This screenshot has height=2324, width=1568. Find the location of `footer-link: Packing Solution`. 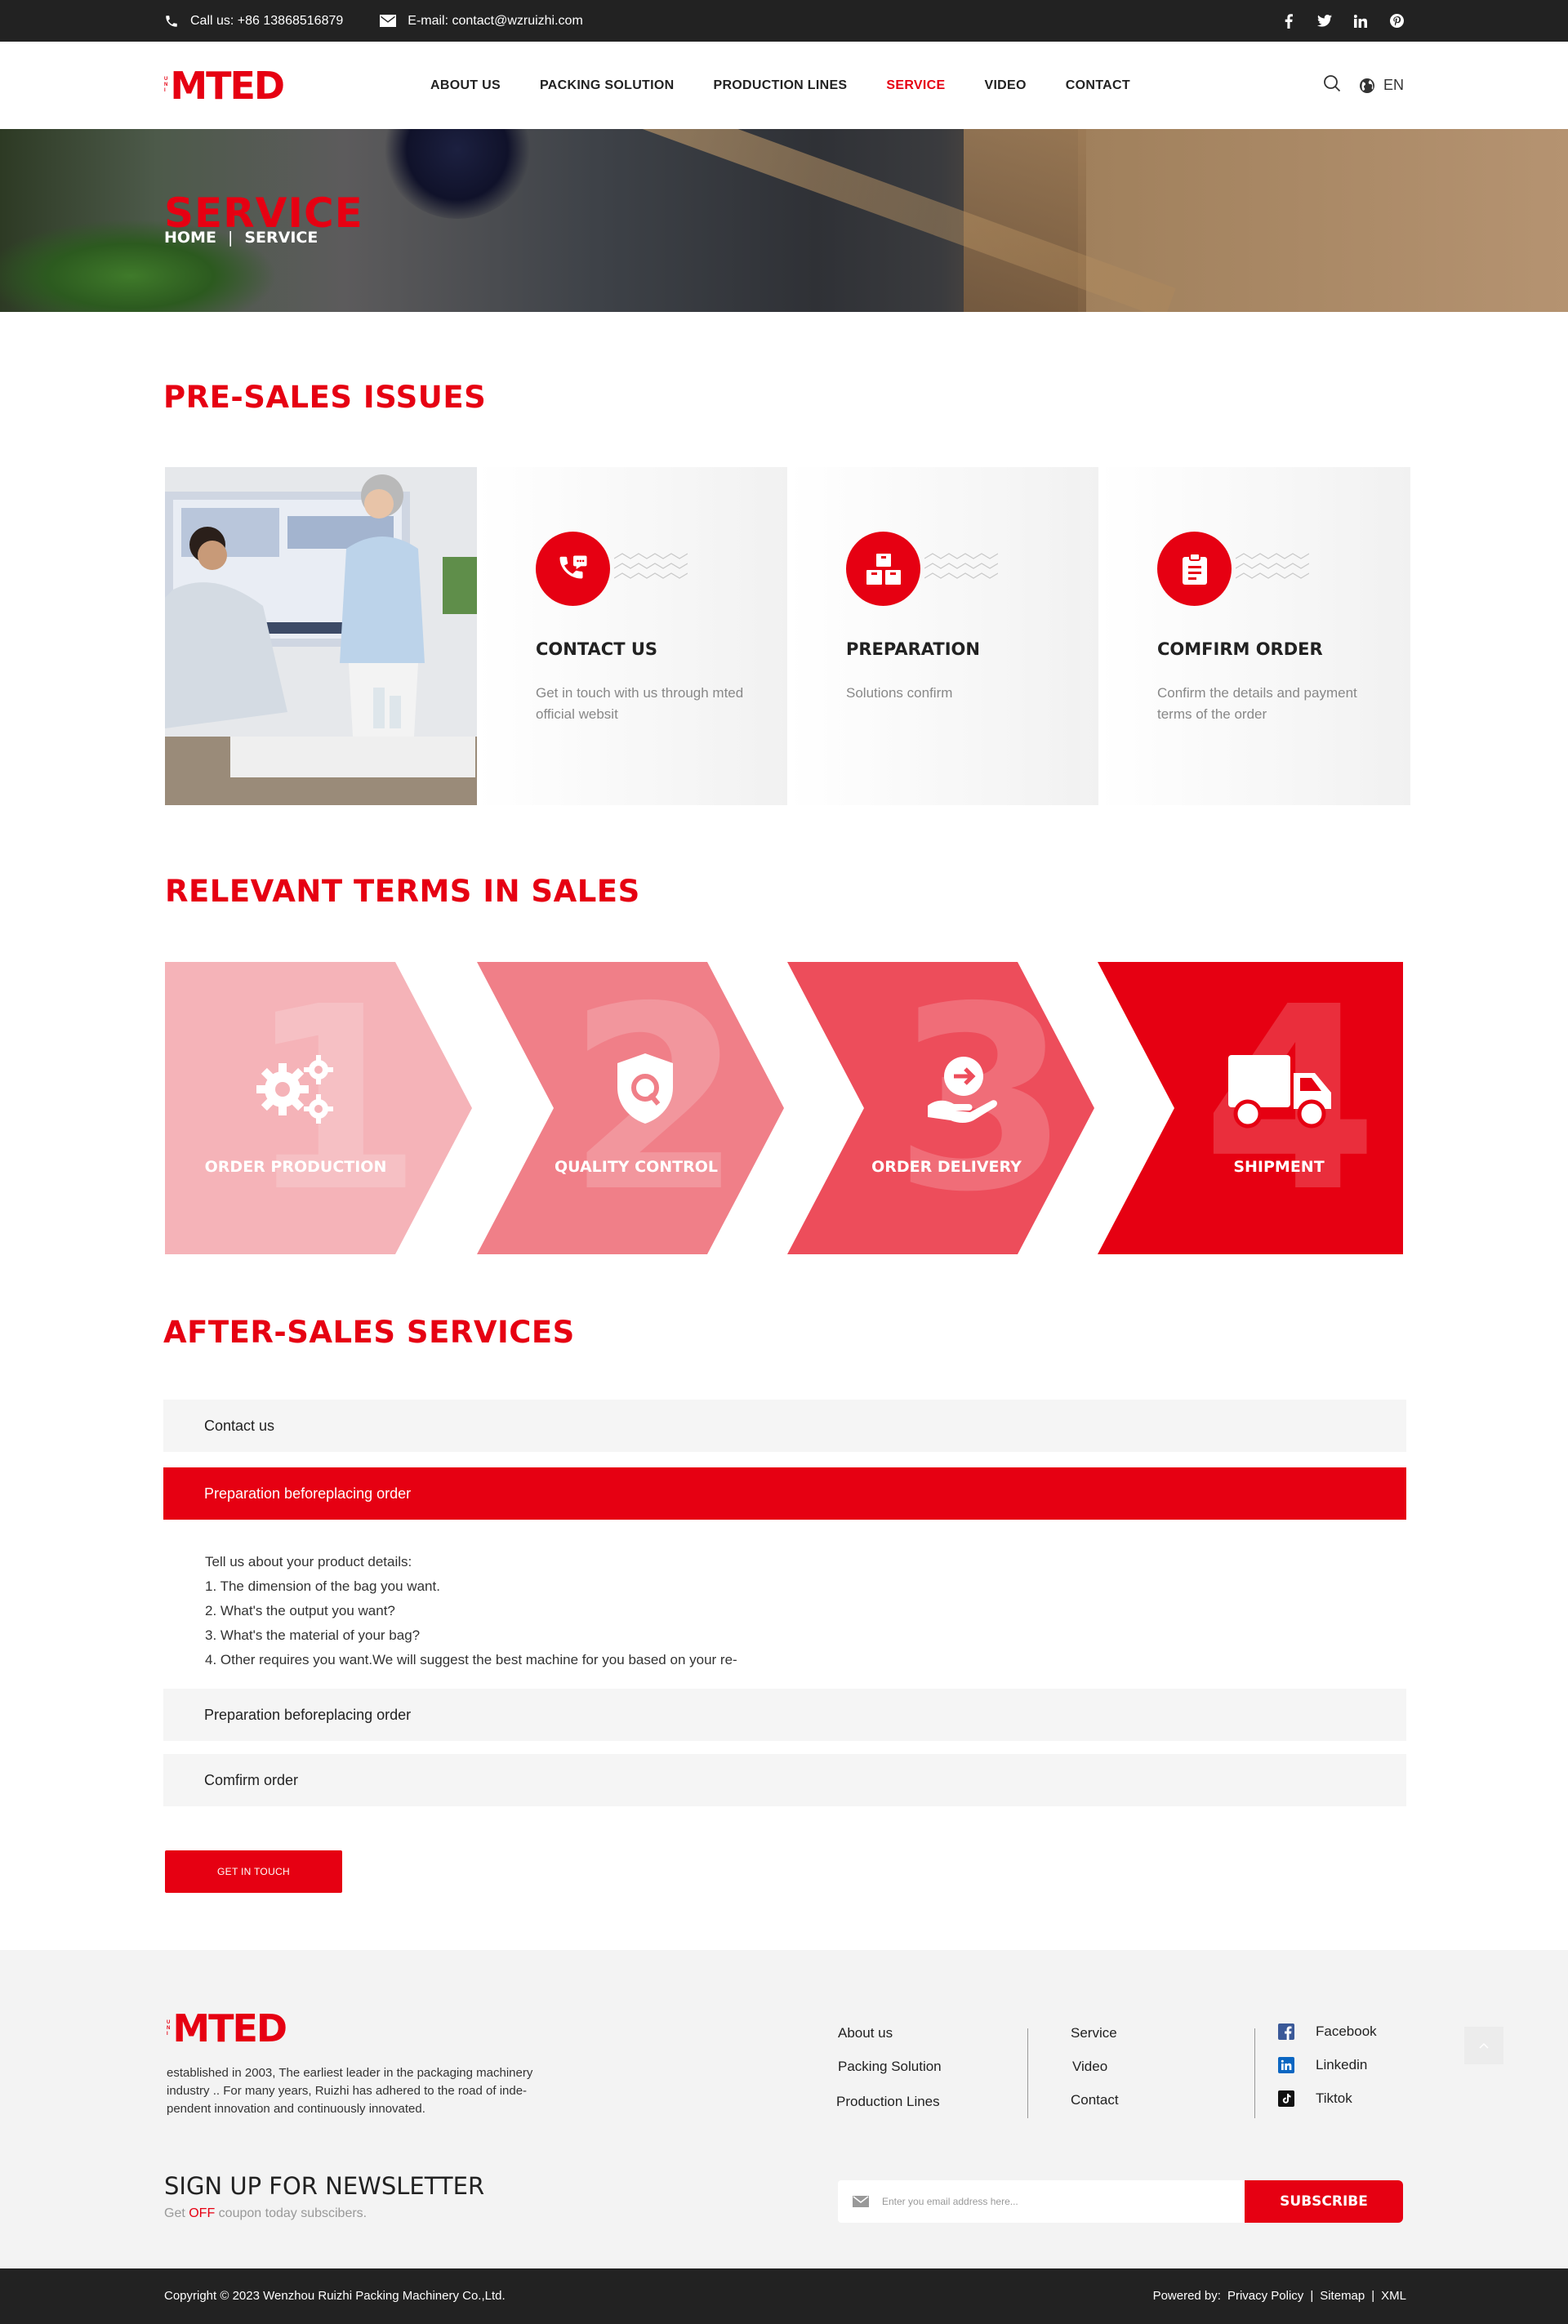

footer-link: Packing Solution is located at coordinates (890, 2067).